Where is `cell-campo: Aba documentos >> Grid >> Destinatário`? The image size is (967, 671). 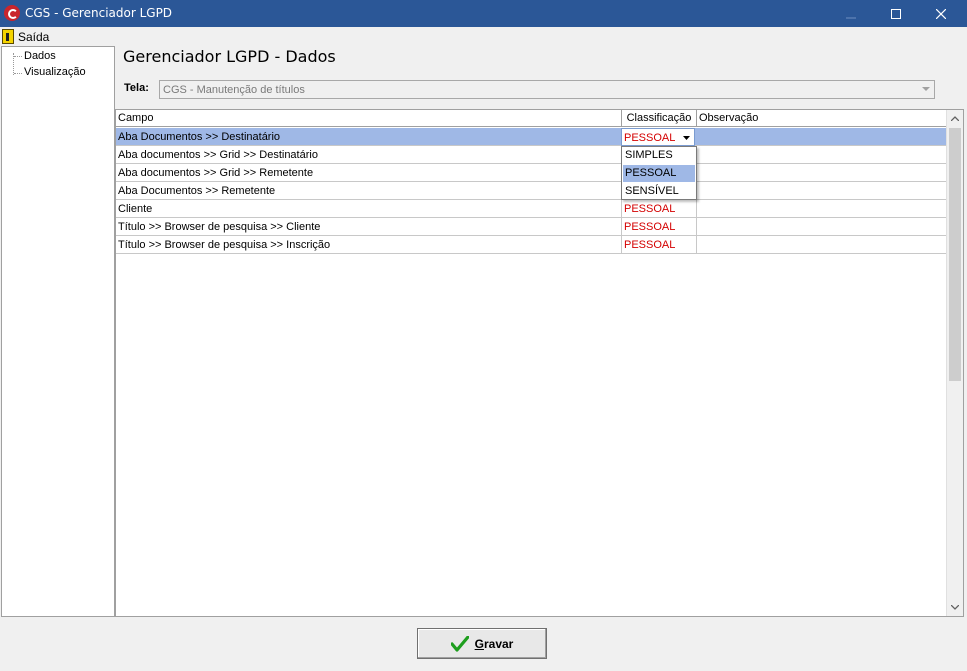
cell-campo: Aba documentos >> Grid >> Destinatário is located at coordinates (369, 155).